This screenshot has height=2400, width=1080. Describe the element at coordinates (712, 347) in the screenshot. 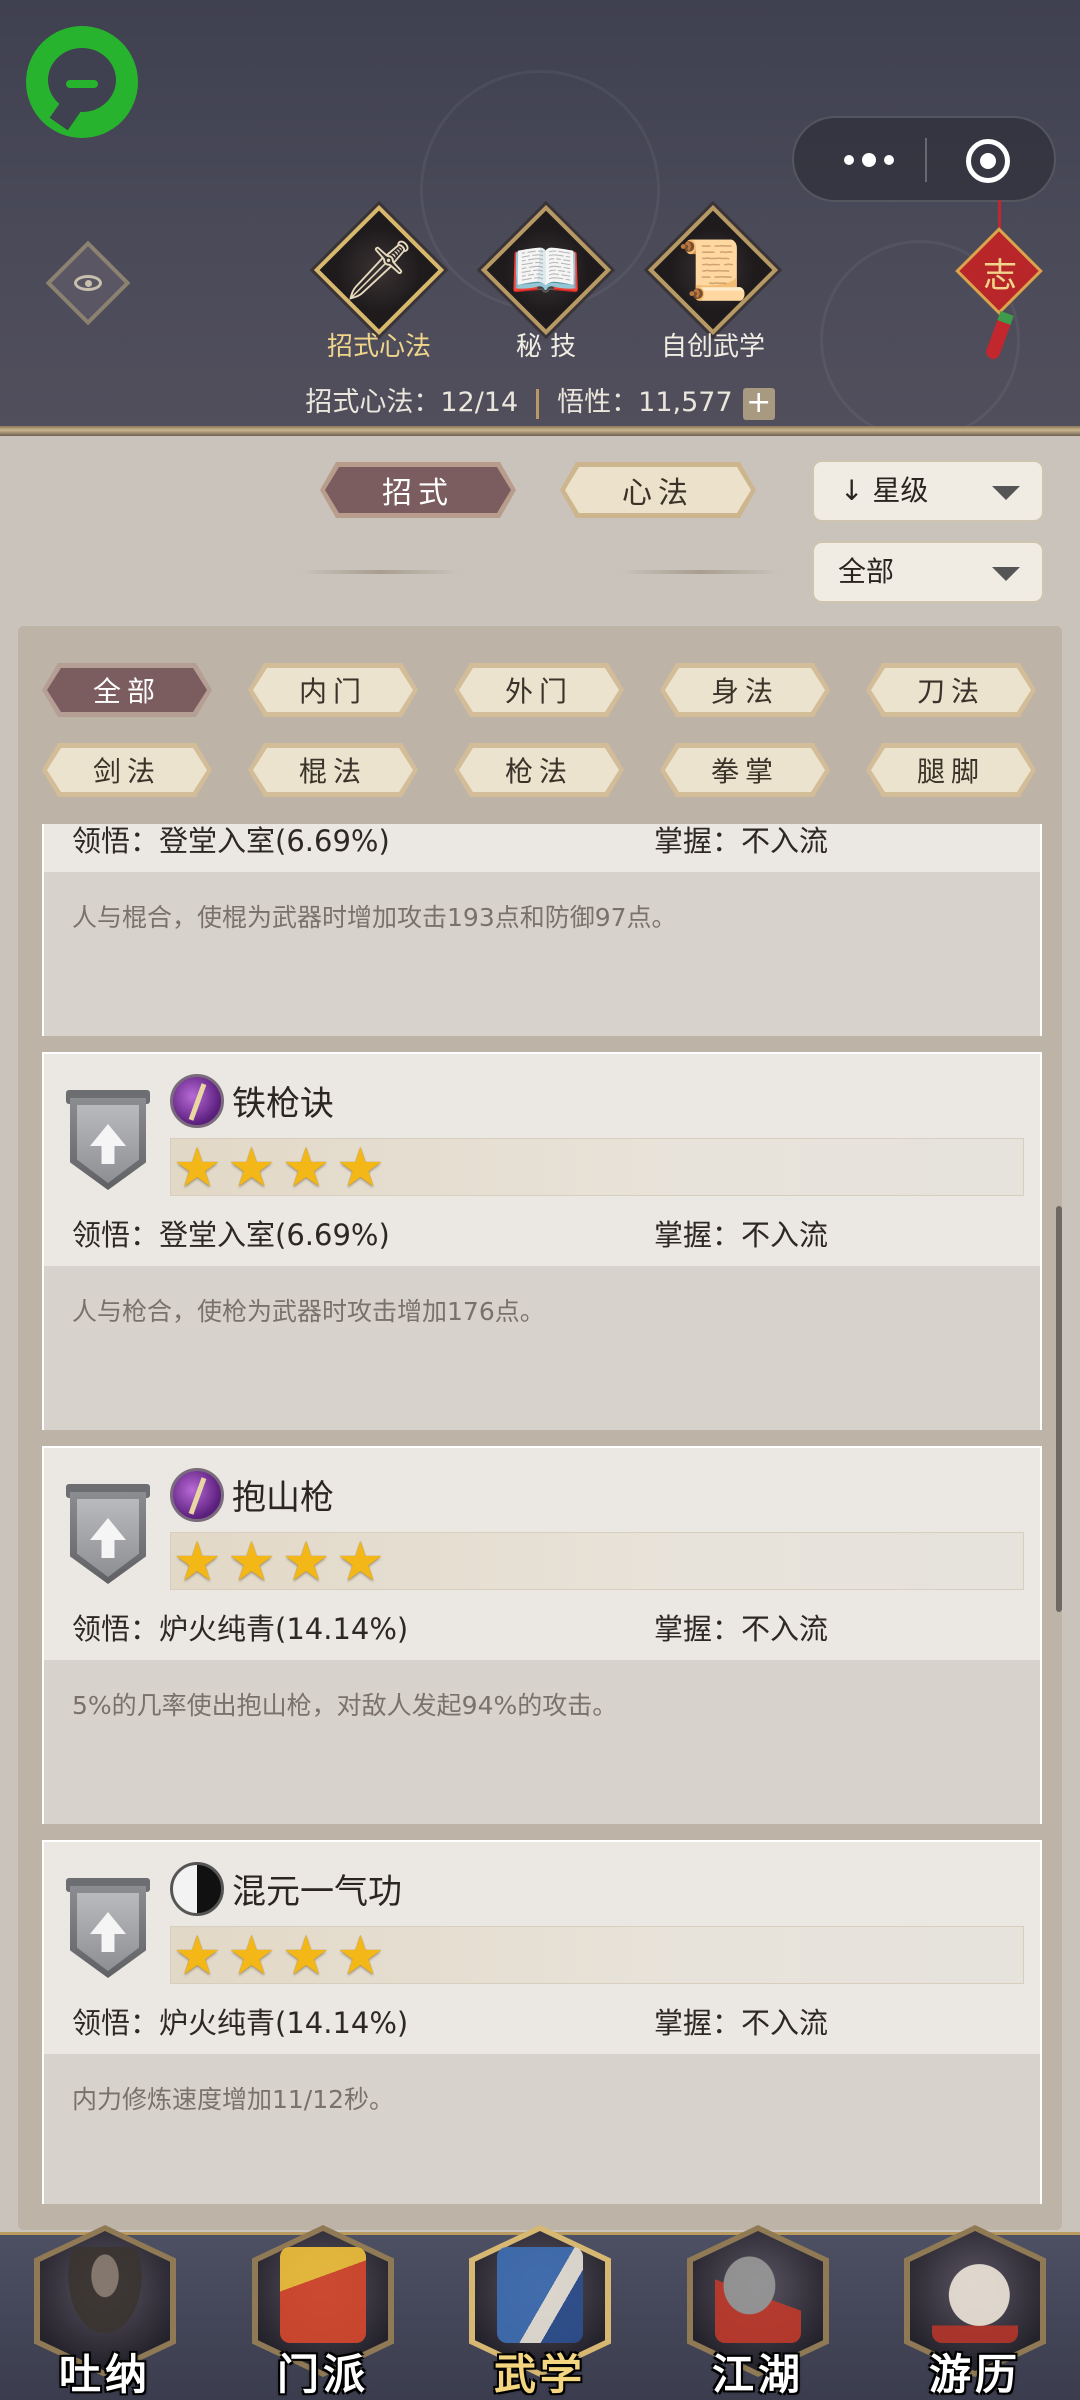

I see `tab-label: 自创武学` at that location.